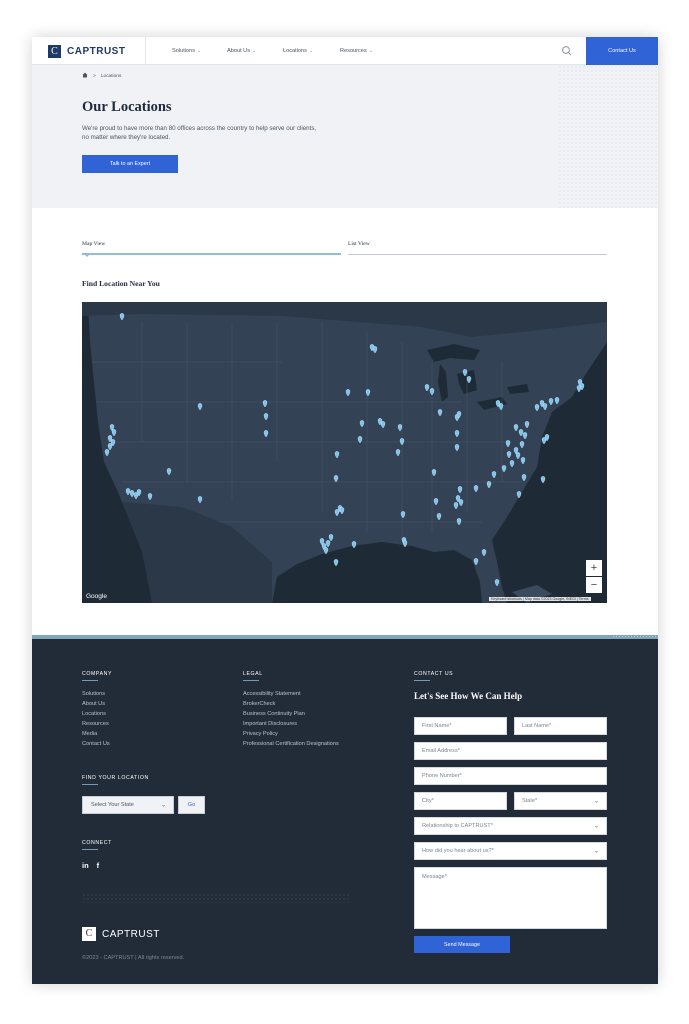 Image resolution: width=689 pixels, height=1024 pixels. Describe the element at coordinates (130, 164) in the screenshot. I see `talk-to-expert-button: Talk to an Expert` at that location.